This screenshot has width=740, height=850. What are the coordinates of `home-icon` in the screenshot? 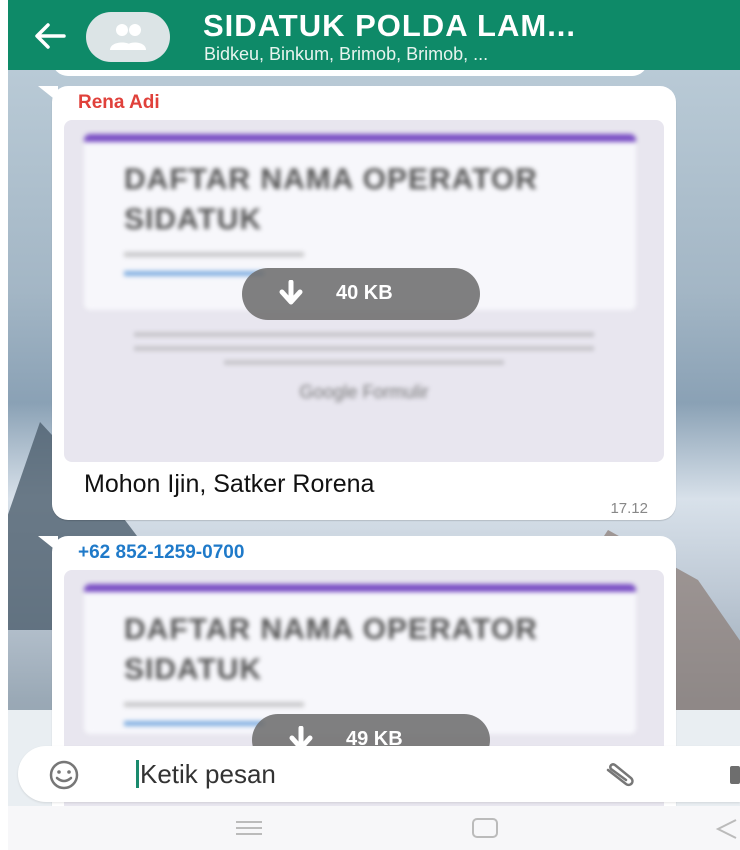 It's located at (485, 828).